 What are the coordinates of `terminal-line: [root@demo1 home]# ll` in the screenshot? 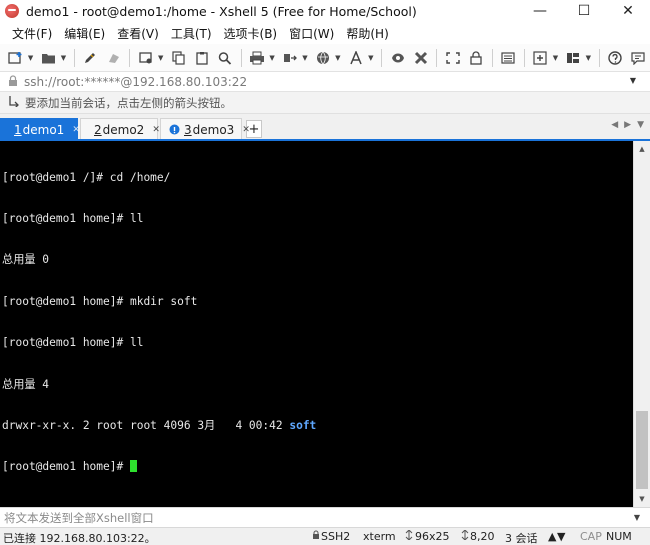 It's located at (73, 343).